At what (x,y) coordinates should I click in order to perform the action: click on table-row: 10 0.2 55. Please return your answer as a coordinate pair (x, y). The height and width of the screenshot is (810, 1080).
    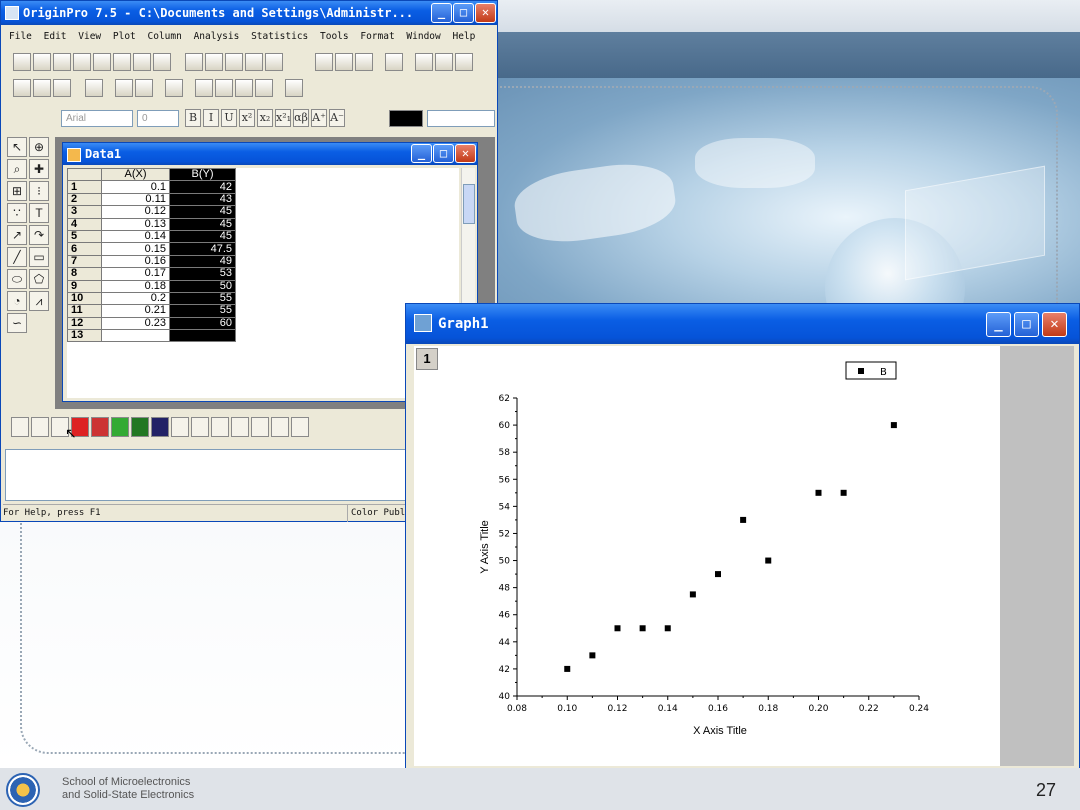
    Looking at the image, I should click on (151, 298).